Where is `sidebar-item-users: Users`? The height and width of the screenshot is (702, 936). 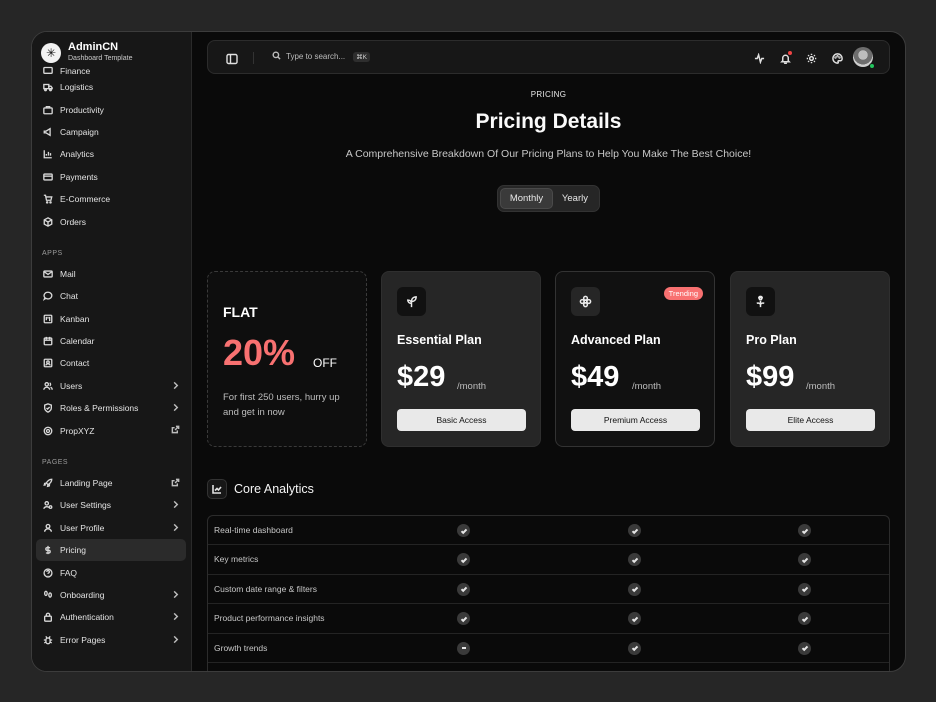 sidebar-item-users: Users is located at coordinates (111, 386).